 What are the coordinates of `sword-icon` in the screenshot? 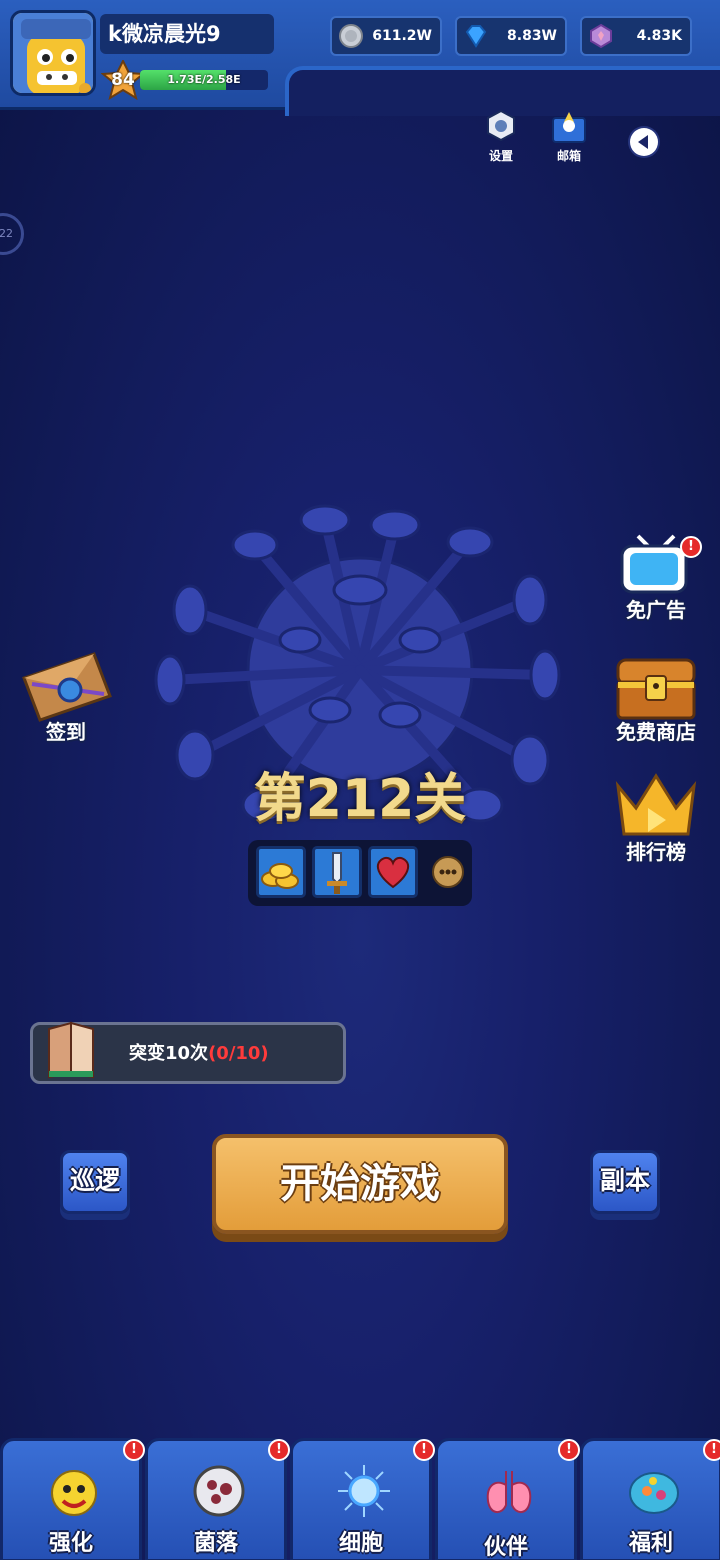 It's located at (337, 873).